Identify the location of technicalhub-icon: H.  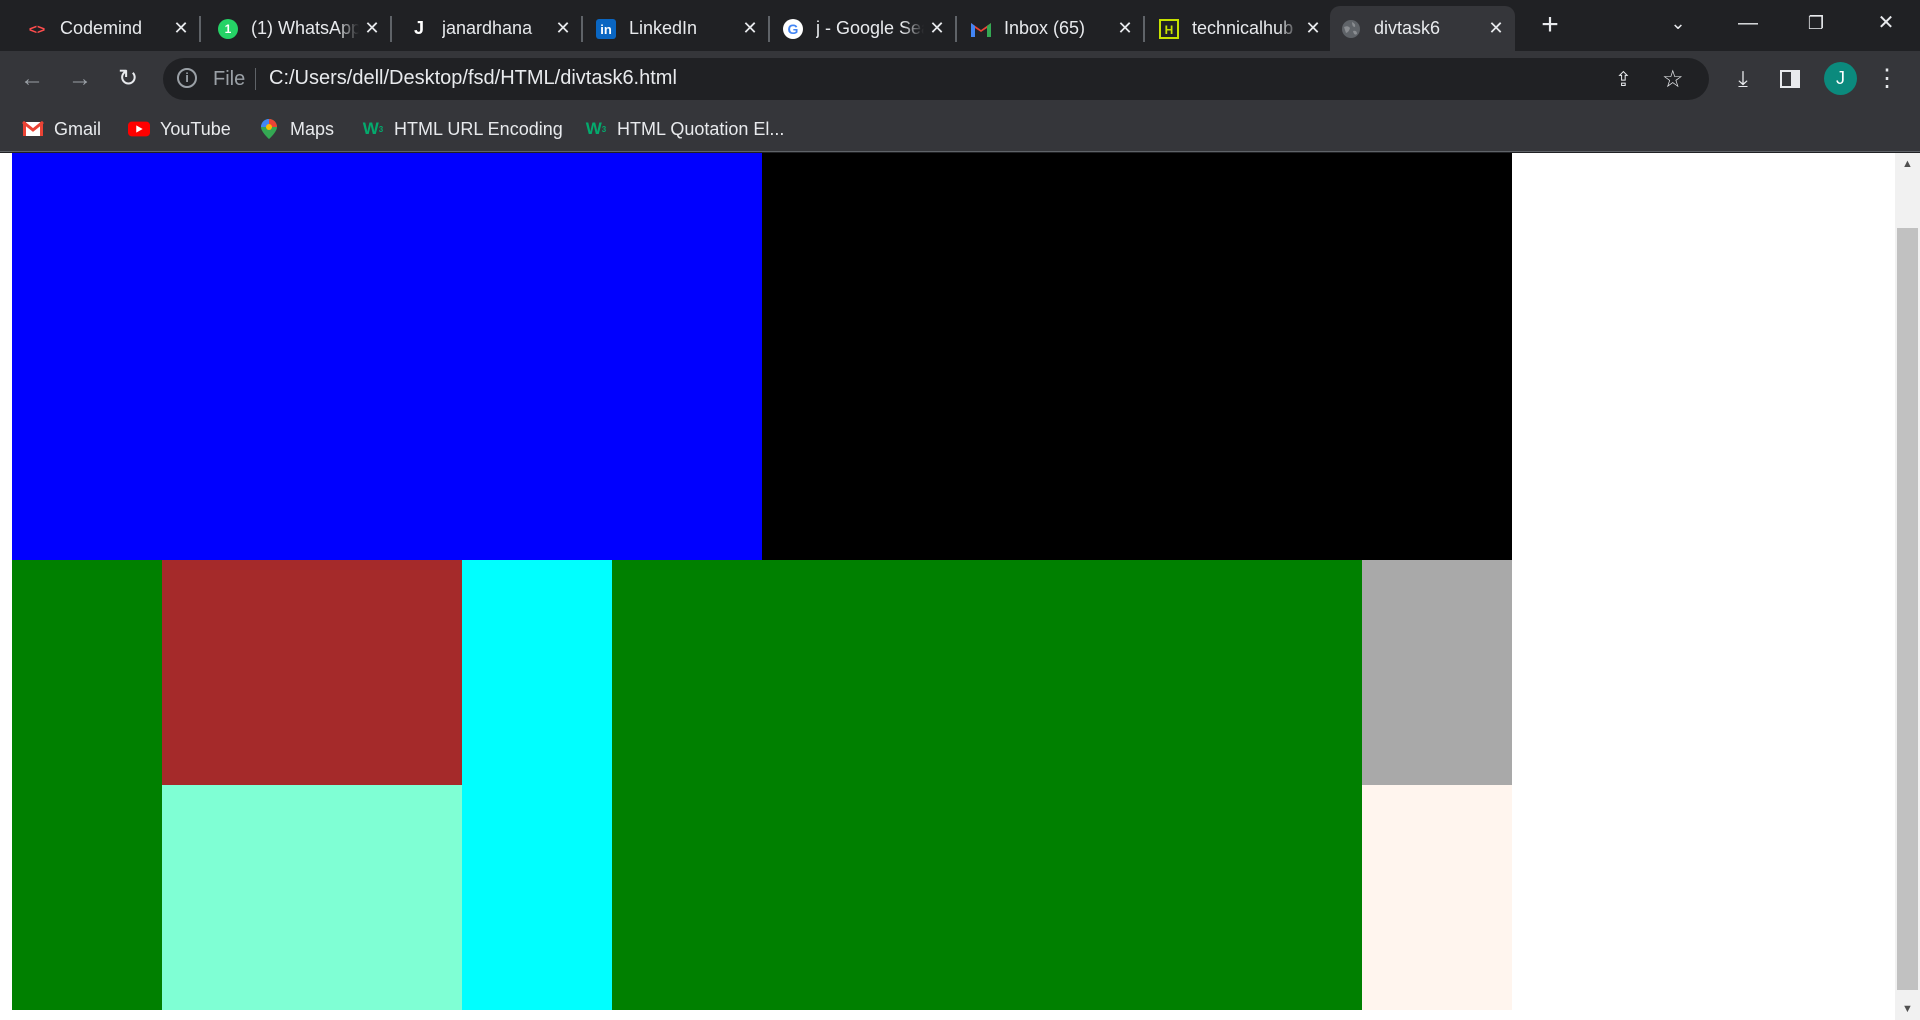
(1169, 29).